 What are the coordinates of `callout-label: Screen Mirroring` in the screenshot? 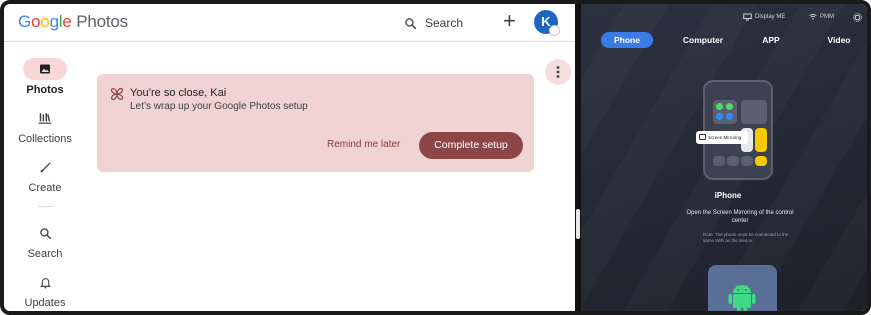 It's located at (725, 137).